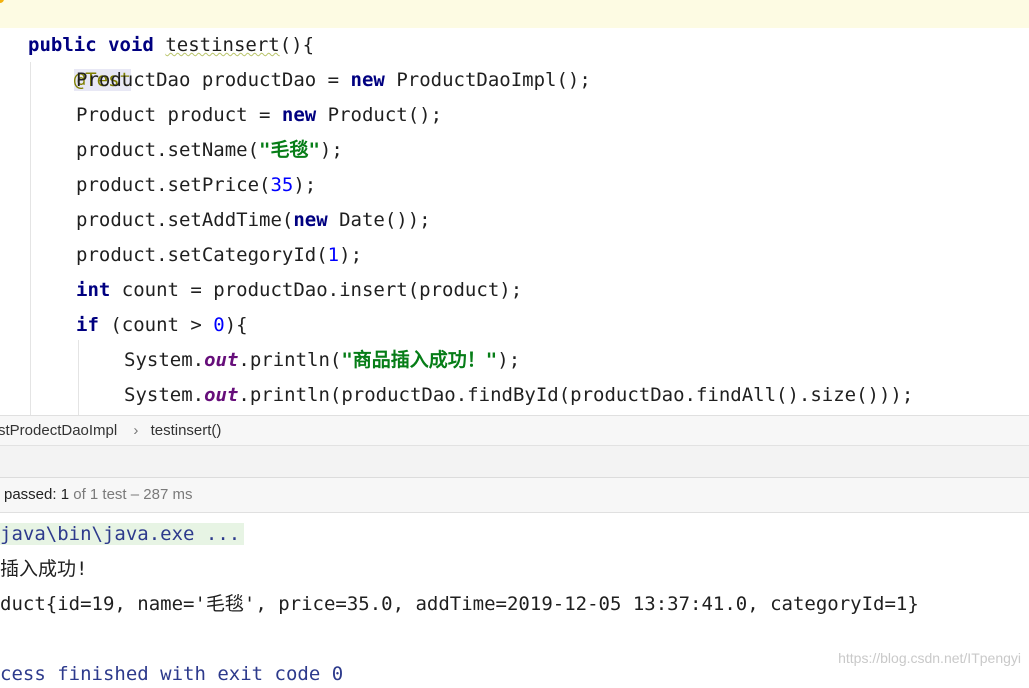  What do you see at coordinates (514, 462) in the screenshot?
I see `run-toolbar` at bounding box center [514, 462].